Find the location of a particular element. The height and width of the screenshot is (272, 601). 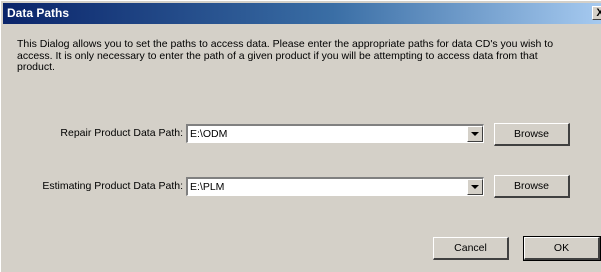

cancel-button: Cancel is located at coordinates (471, 248).